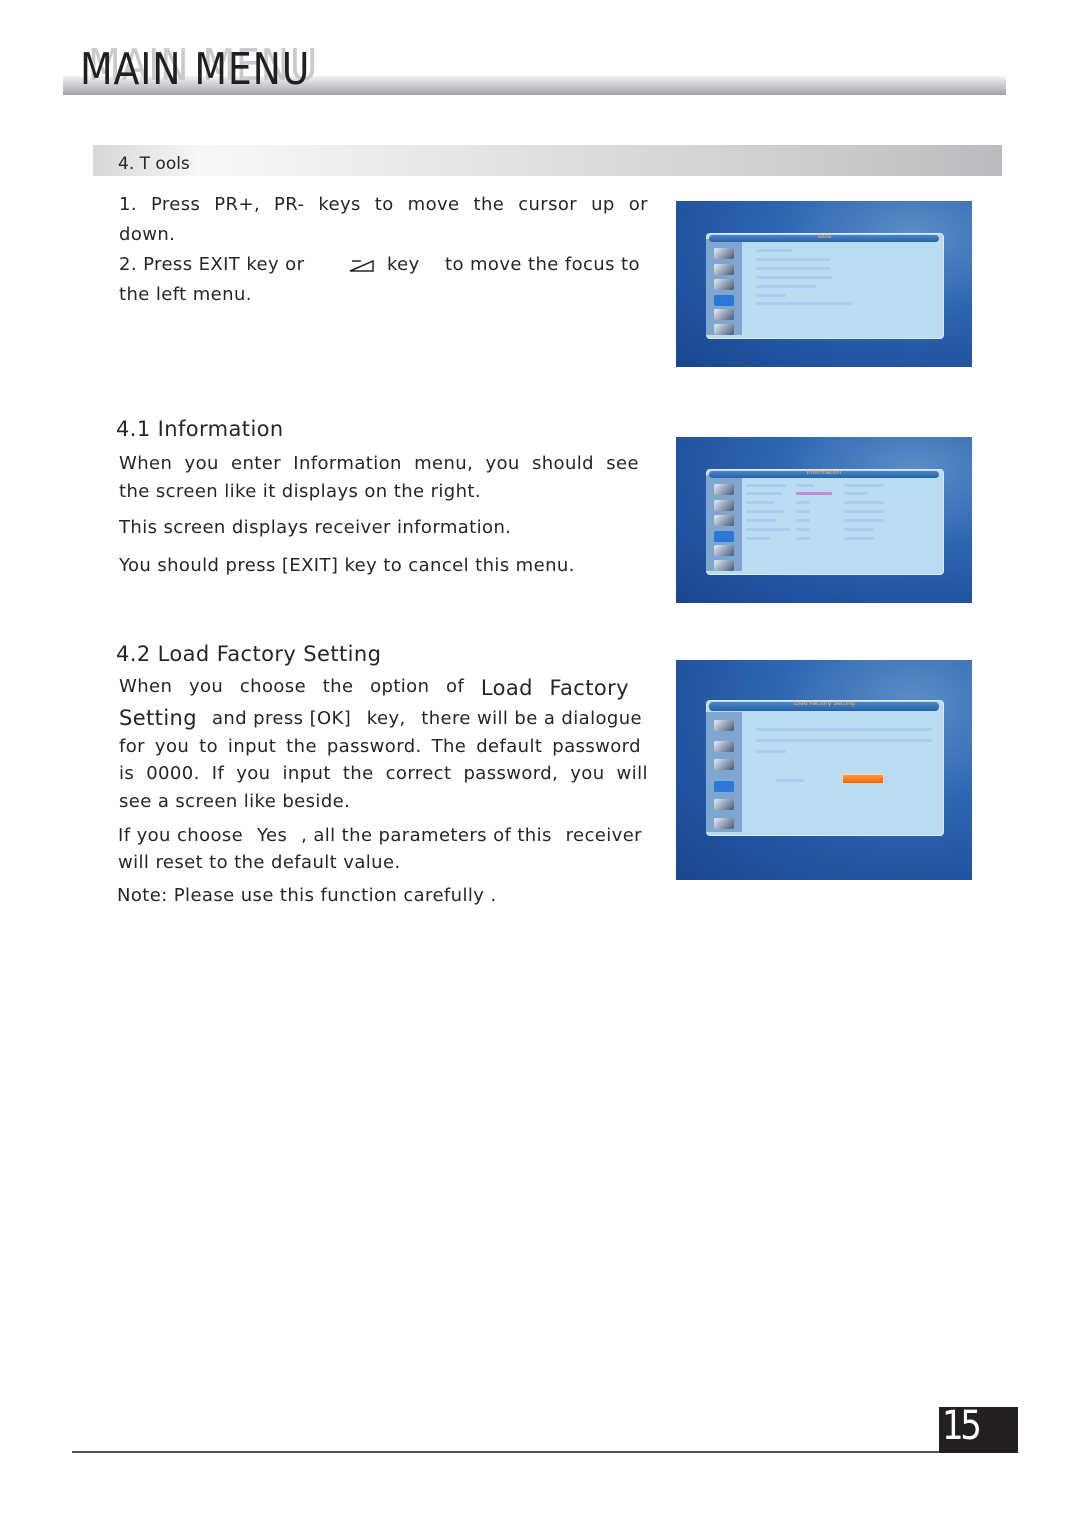 Image resolution: width=1080 pixels, height=1532 pixels. Describe the element at coordinates (339, 204) in the screenshot. I see `text: keys` at that location.